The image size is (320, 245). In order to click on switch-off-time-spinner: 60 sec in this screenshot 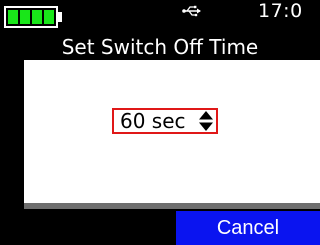, I will do `click(165, 121)`.